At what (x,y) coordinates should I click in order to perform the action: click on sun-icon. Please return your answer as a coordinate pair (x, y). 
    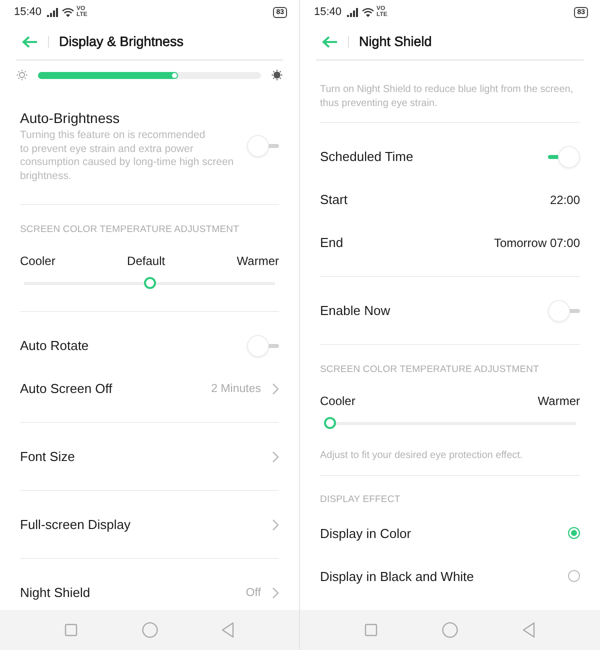
    Looking at the image, I should click on (277, 75).